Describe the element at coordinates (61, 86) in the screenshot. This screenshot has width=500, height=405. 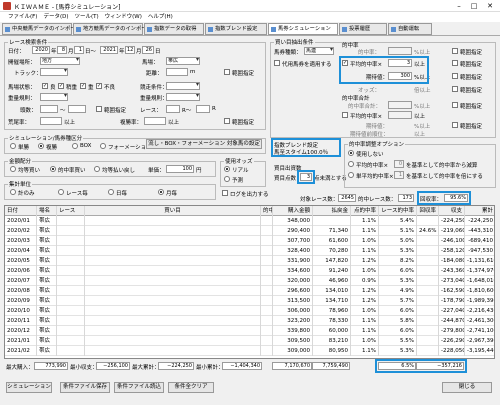
I see `cond-slightly-heavy-checkbox: ✓` at that location.